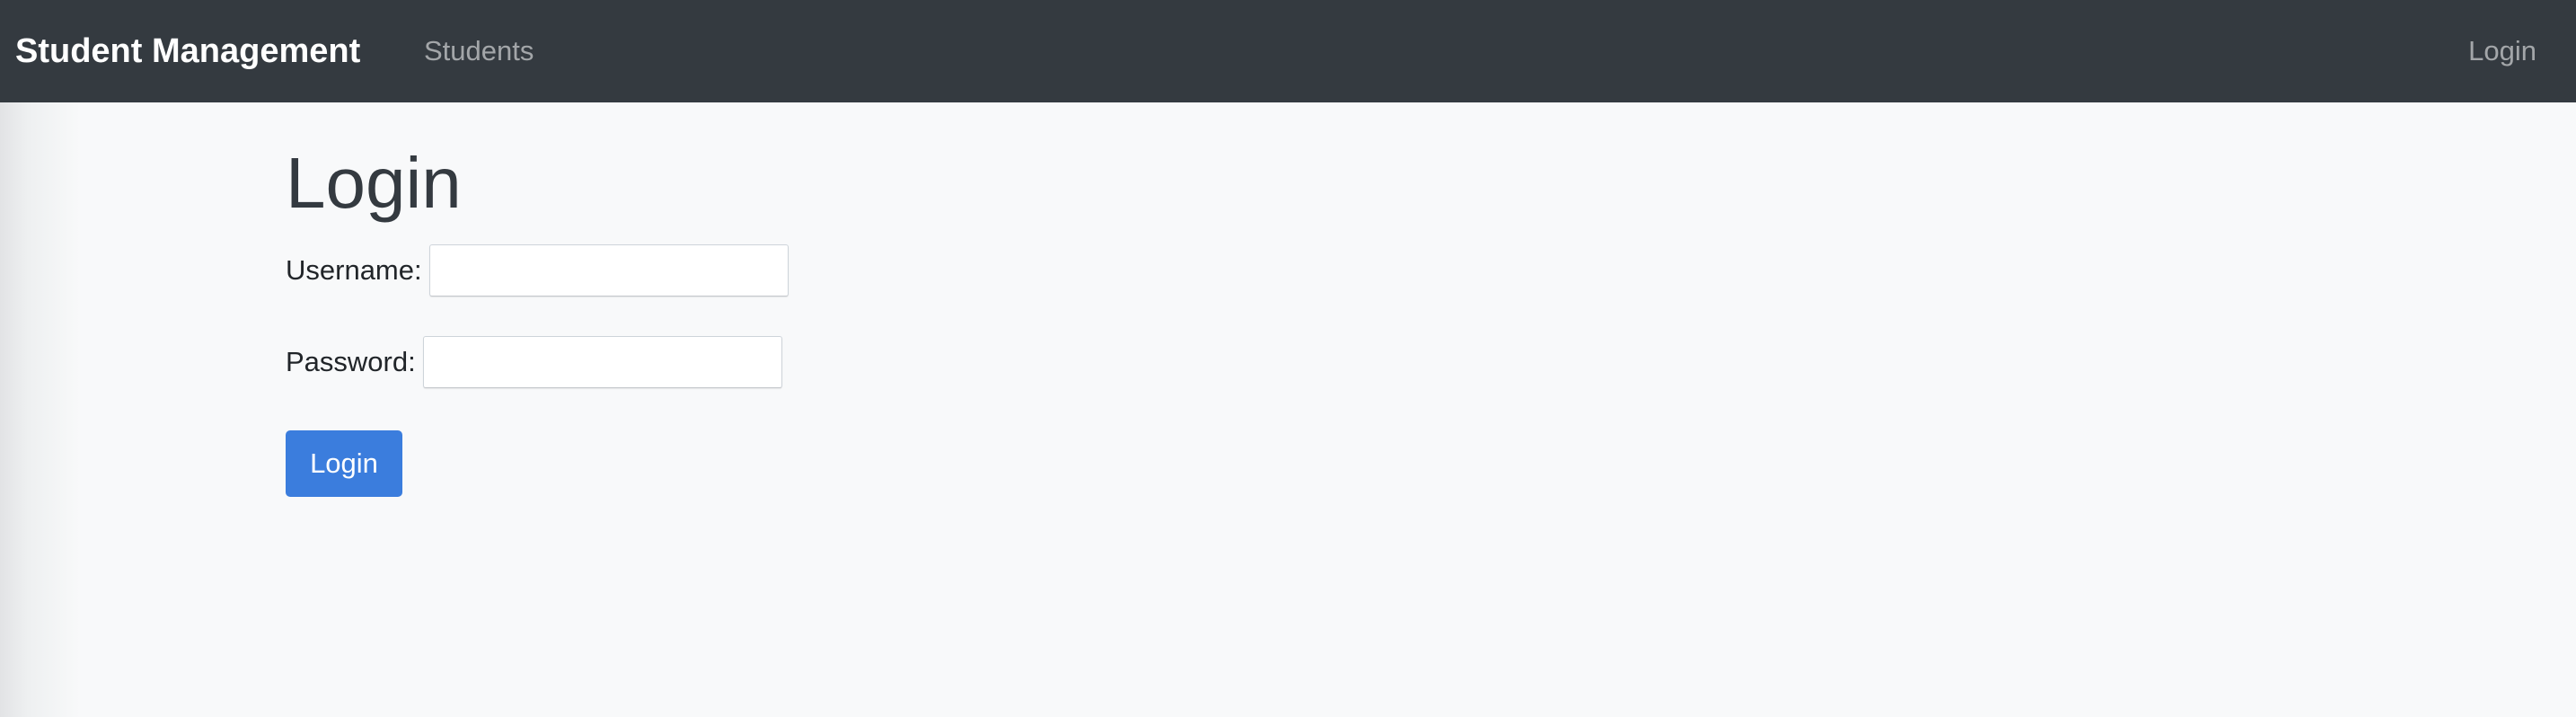 The image size is (2576, 717). What do you see at coordinates (602, 362) in the screenshot?
I see `password-input` at bounding box center [602, 362].